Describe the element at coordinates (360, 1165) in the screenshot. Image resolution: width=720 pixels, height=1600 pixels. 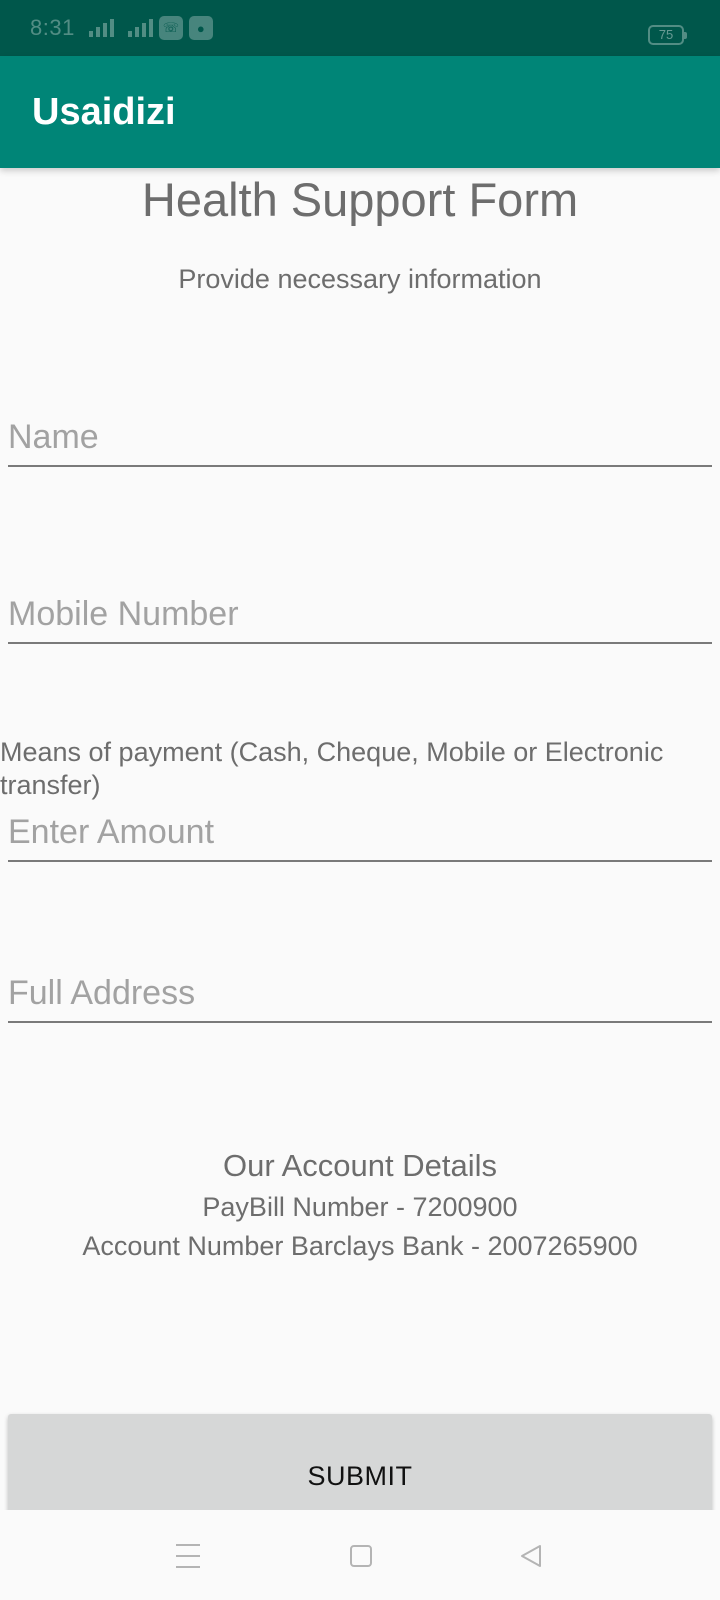
I see `account-heading: Our Account Details` at that location.